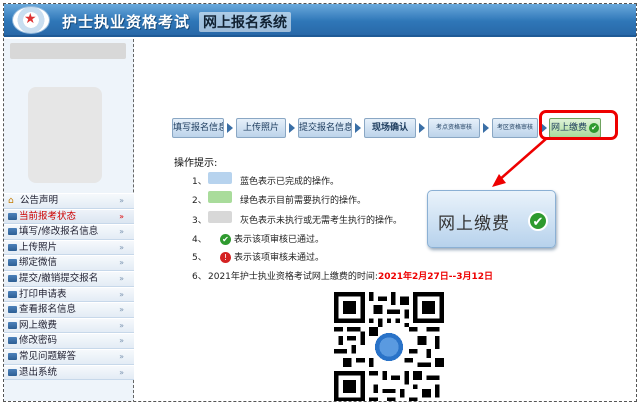  What do you see at coordinates (303, 201) in the screenshot?
I see `tip-text: 绿色表示目前需要执行的操作。` at bounding box center [303, 201].